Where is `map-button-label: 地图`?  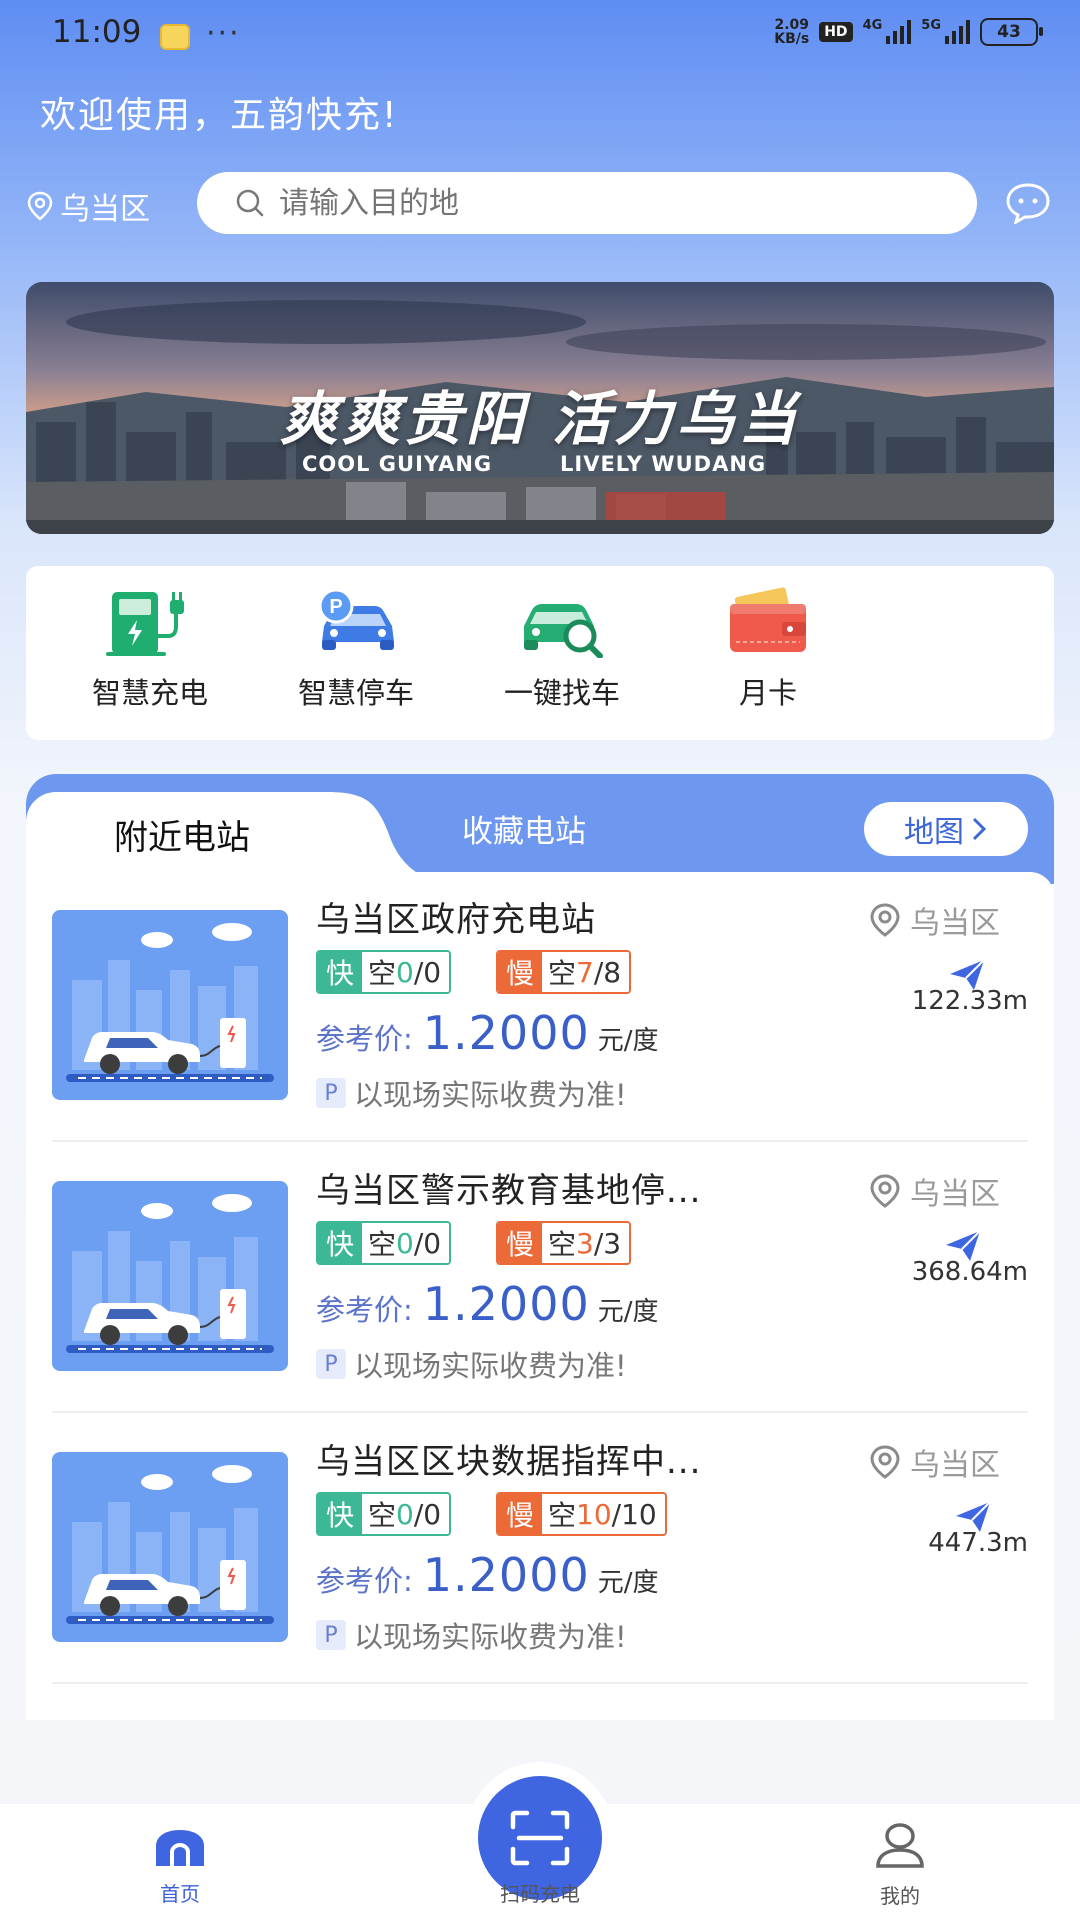
map-button-label: 地图 is located at coordinates (934, 832).